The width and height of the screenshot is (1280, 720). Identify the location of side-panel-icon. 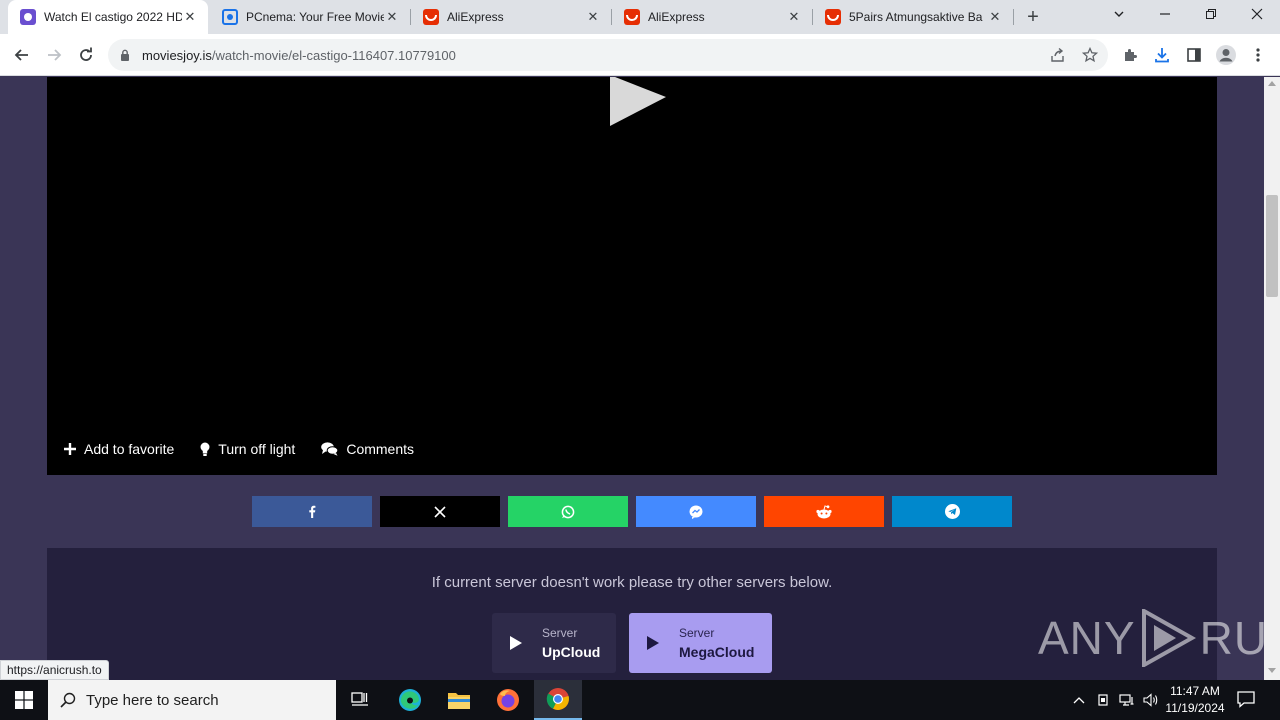
(1194, 55).